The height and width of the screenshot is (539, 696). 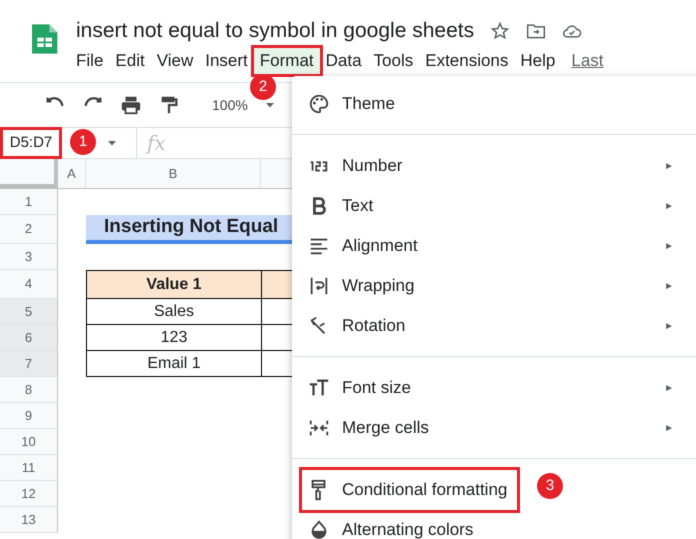 I want to click on fx-label: fx, so click(x=151, y=143).